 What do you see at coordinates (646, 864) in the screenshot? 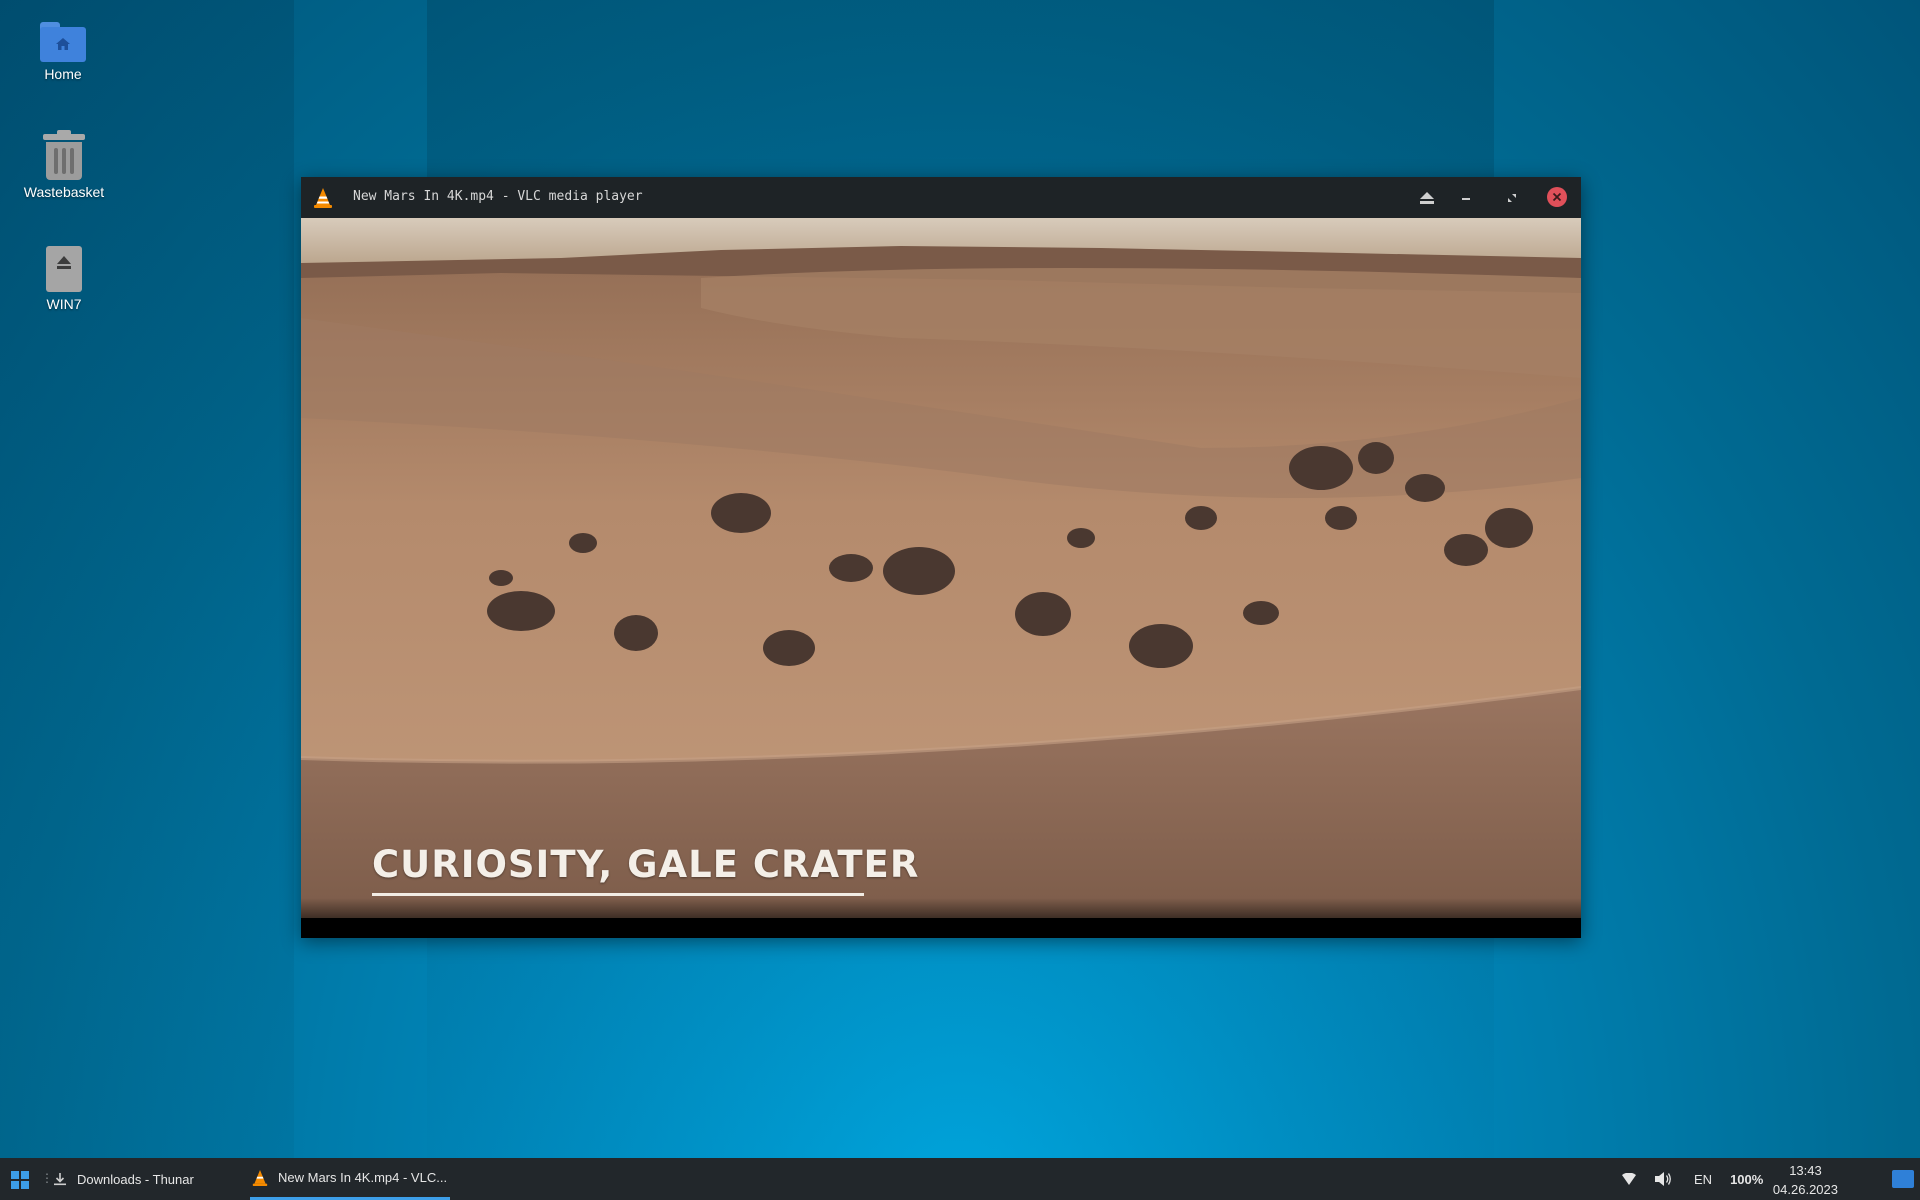
I see `video-caption: CURIOSITY, GALE CRATER` at bounding box center [646, 864].